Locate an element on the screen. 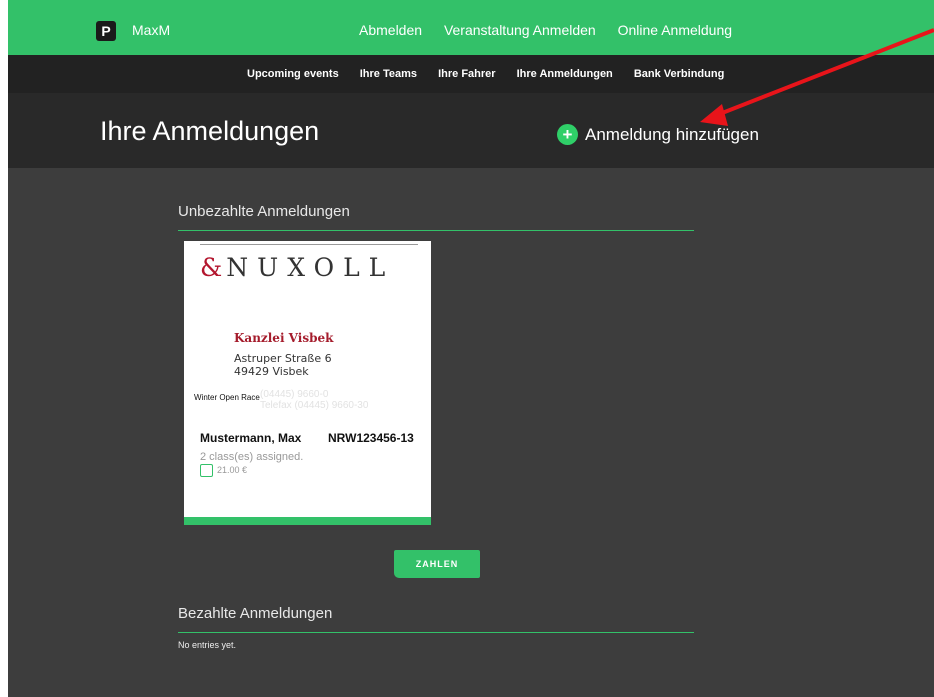  red-arrow-annotation is located at coordinates (817, 77).